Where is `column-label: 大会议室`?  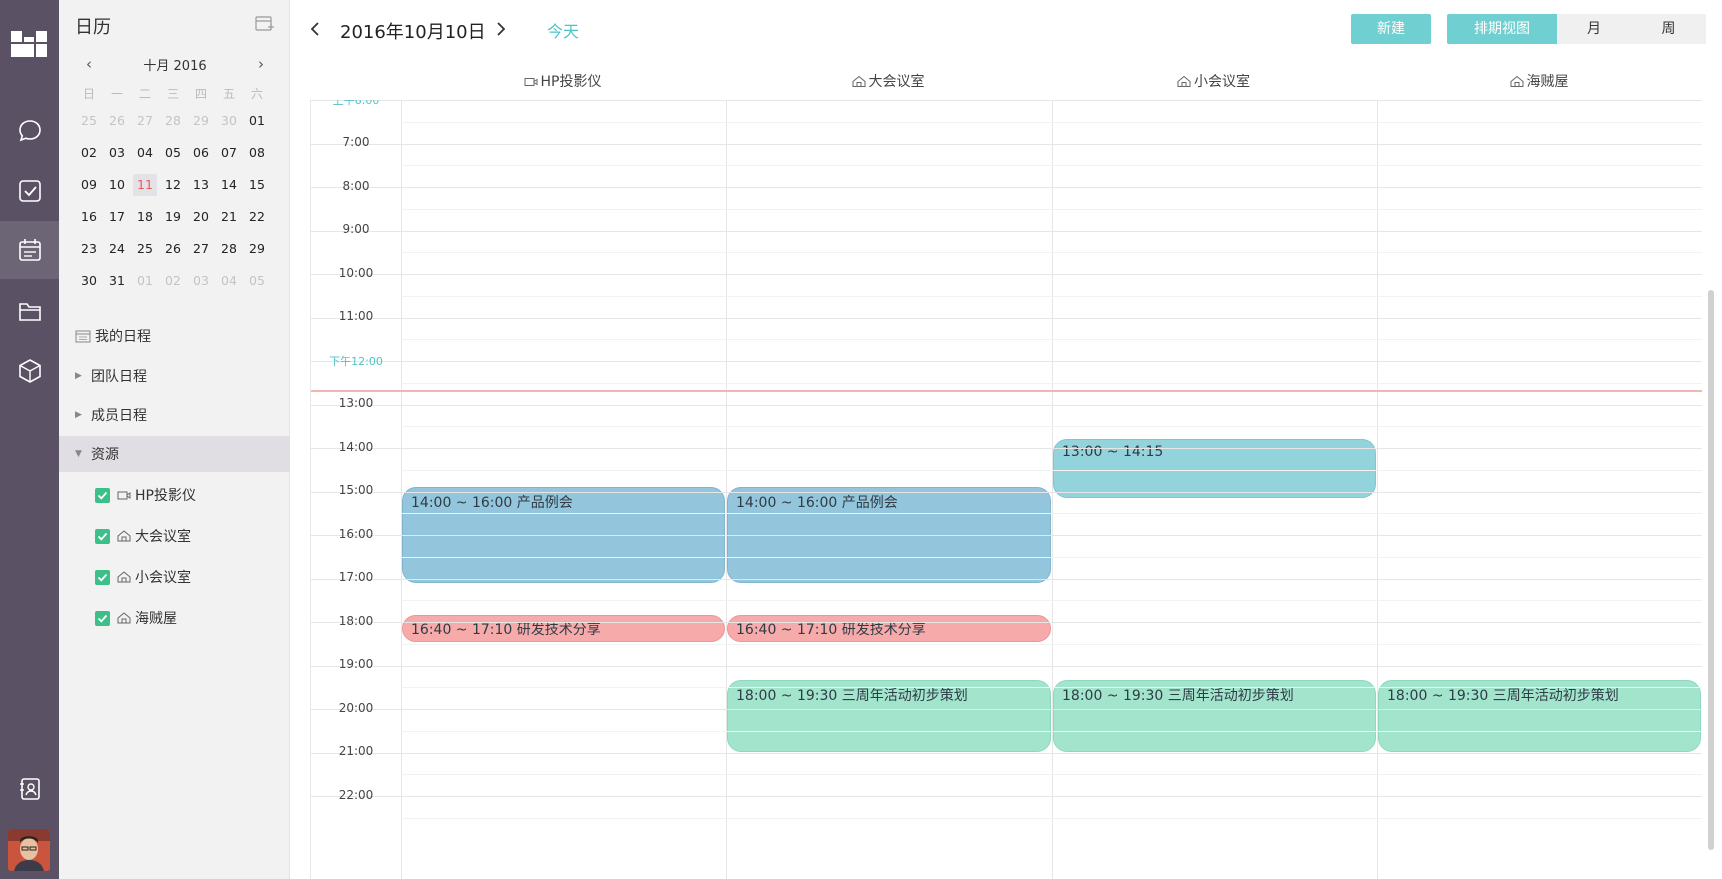 column-label: 大会议室 is located at coordinates (896, 82).